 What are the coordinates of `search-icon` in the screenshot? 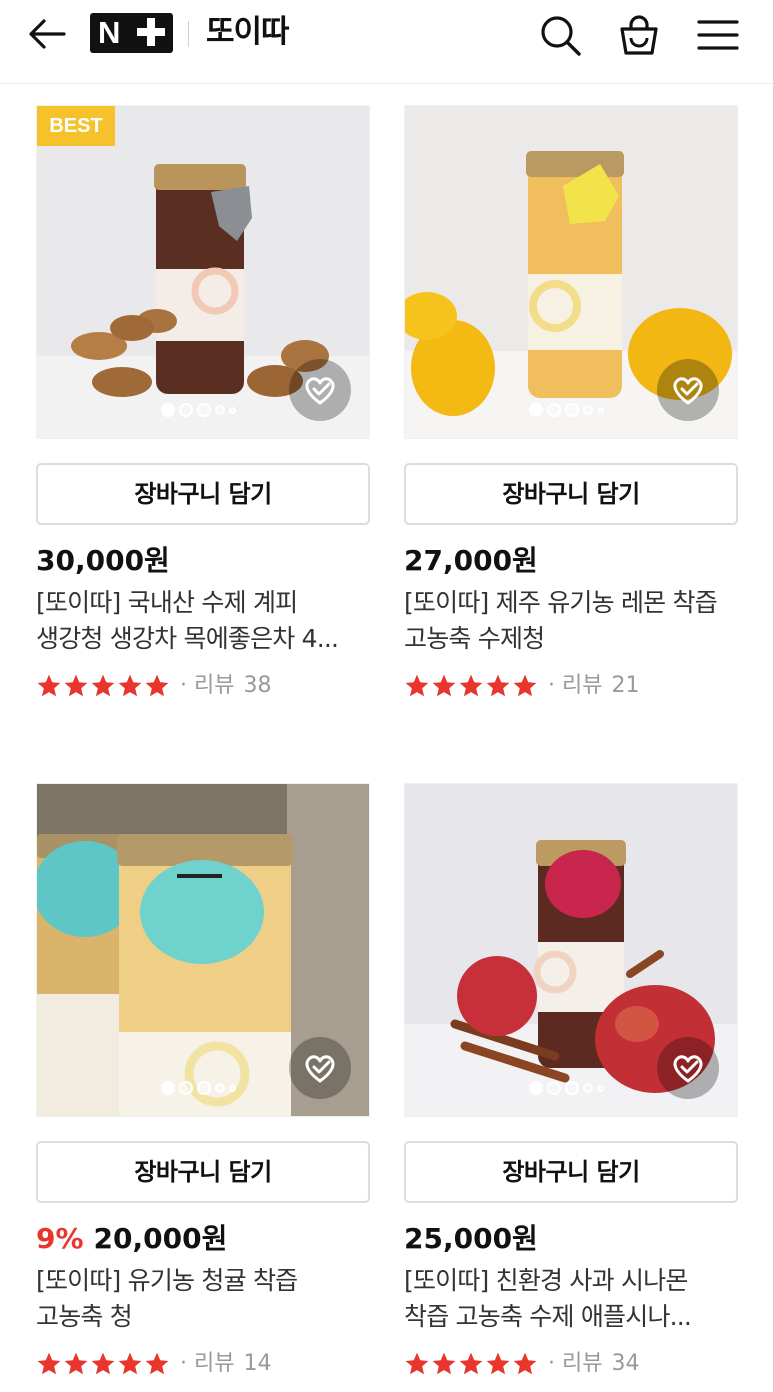 It's located at (560, 35).